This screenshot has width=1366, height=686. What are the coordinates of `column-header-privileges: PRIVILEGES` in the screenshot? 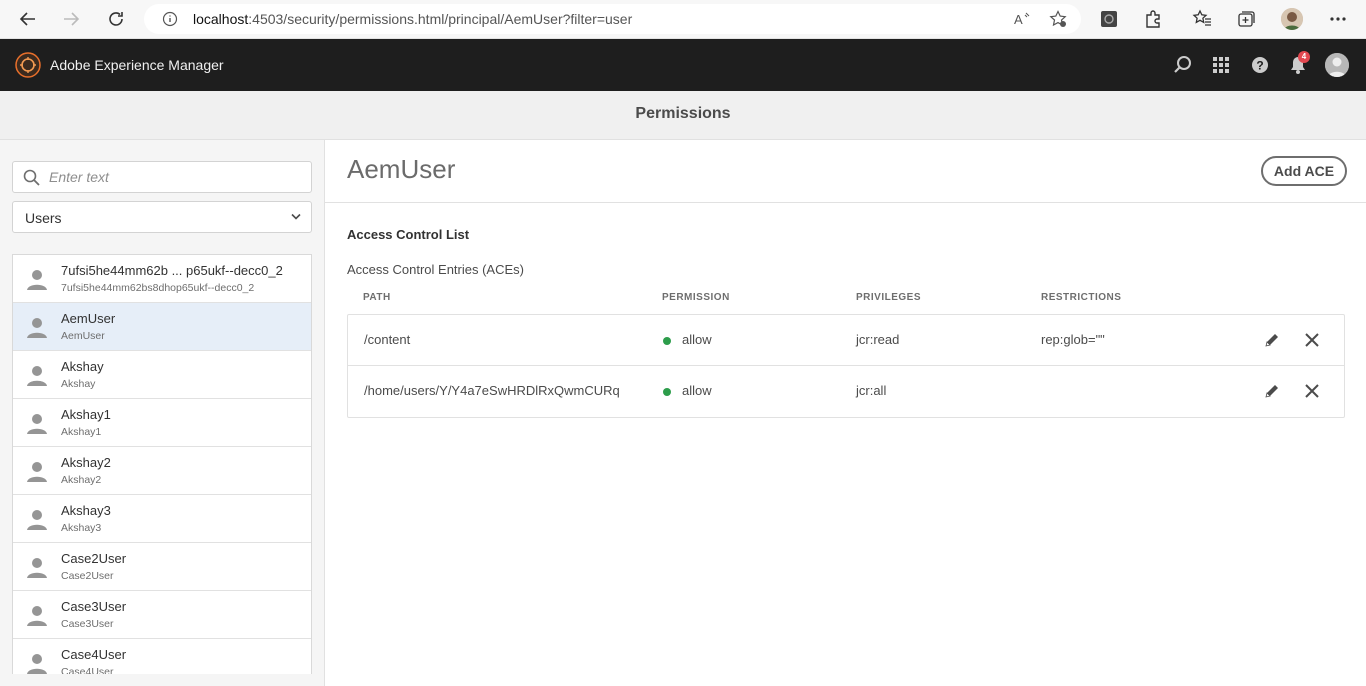 It's located at (889, 297).